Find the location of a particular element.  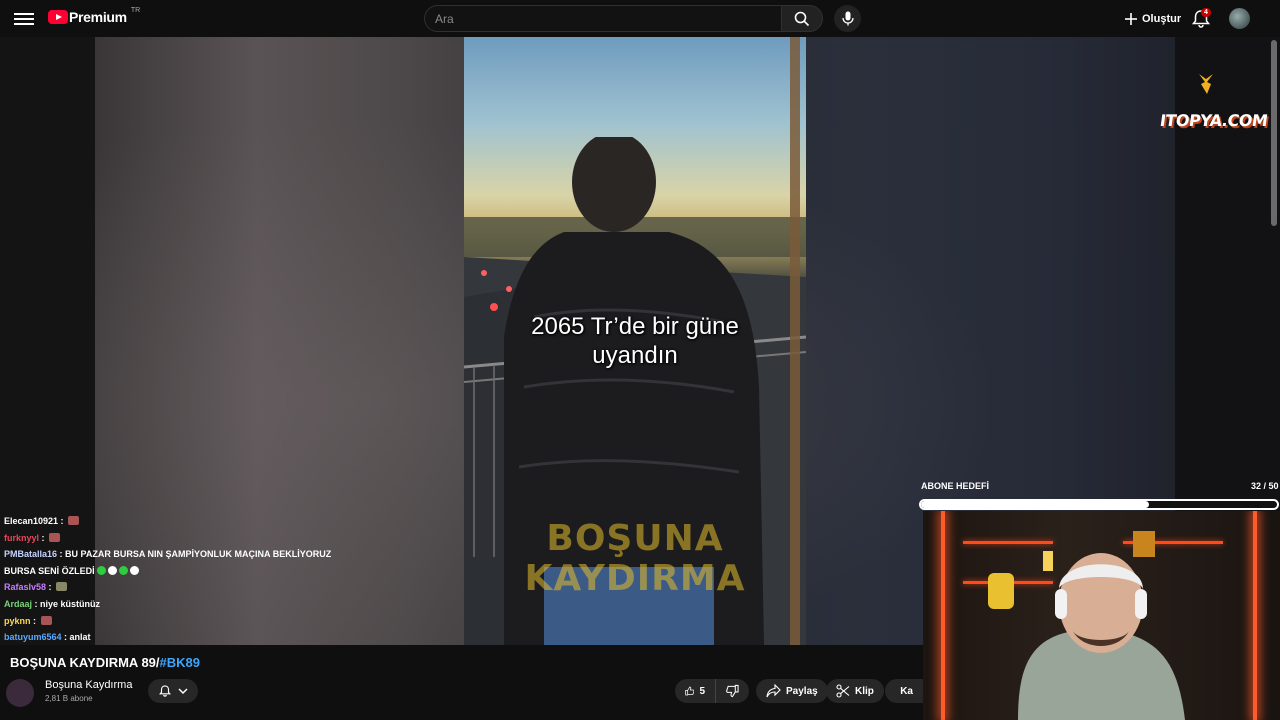

video-caption: 2065 Tr’de bir güne uyandın is located at coordinates (635, 341).